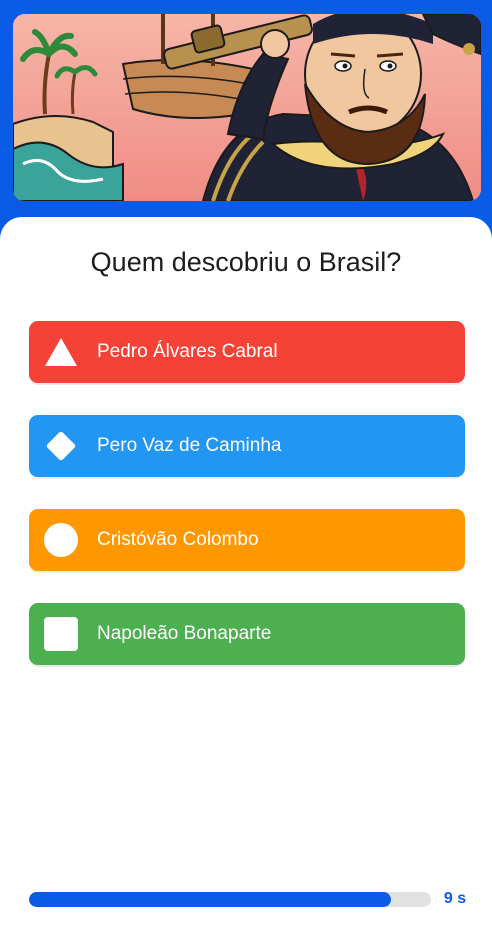 The height and width of the screenshot is (931, 492). Describe the element at coordinates (61, 446) in the screenshot. I see `diamond-icon` at that location.